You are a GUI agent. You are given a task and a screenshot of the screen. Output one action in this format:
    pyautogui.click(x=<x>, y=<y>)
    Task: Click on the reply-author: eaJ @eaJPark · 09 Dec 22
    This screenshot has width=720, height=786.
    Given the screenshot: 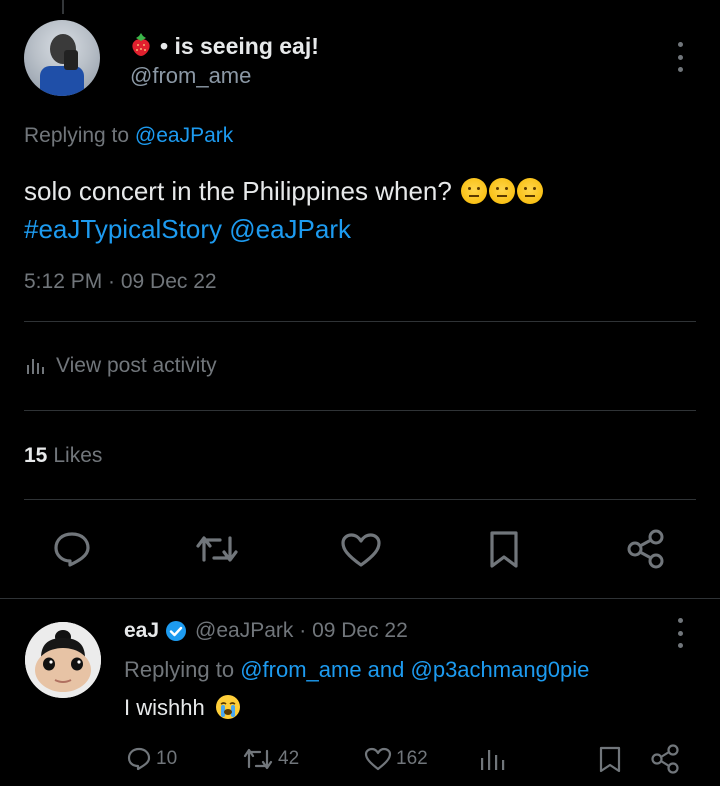 What is the action you would take?
    pyautogui.click(x=266, y=631)
    